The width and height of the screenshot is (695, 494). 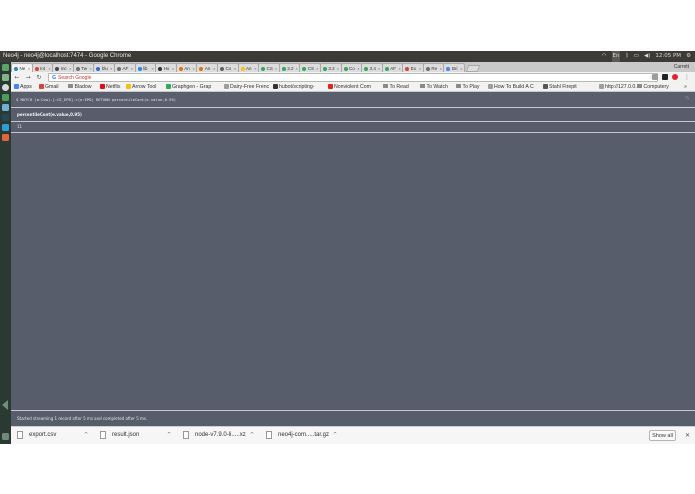 I want to click on text-editor-icon, so click(x=5, y=107).